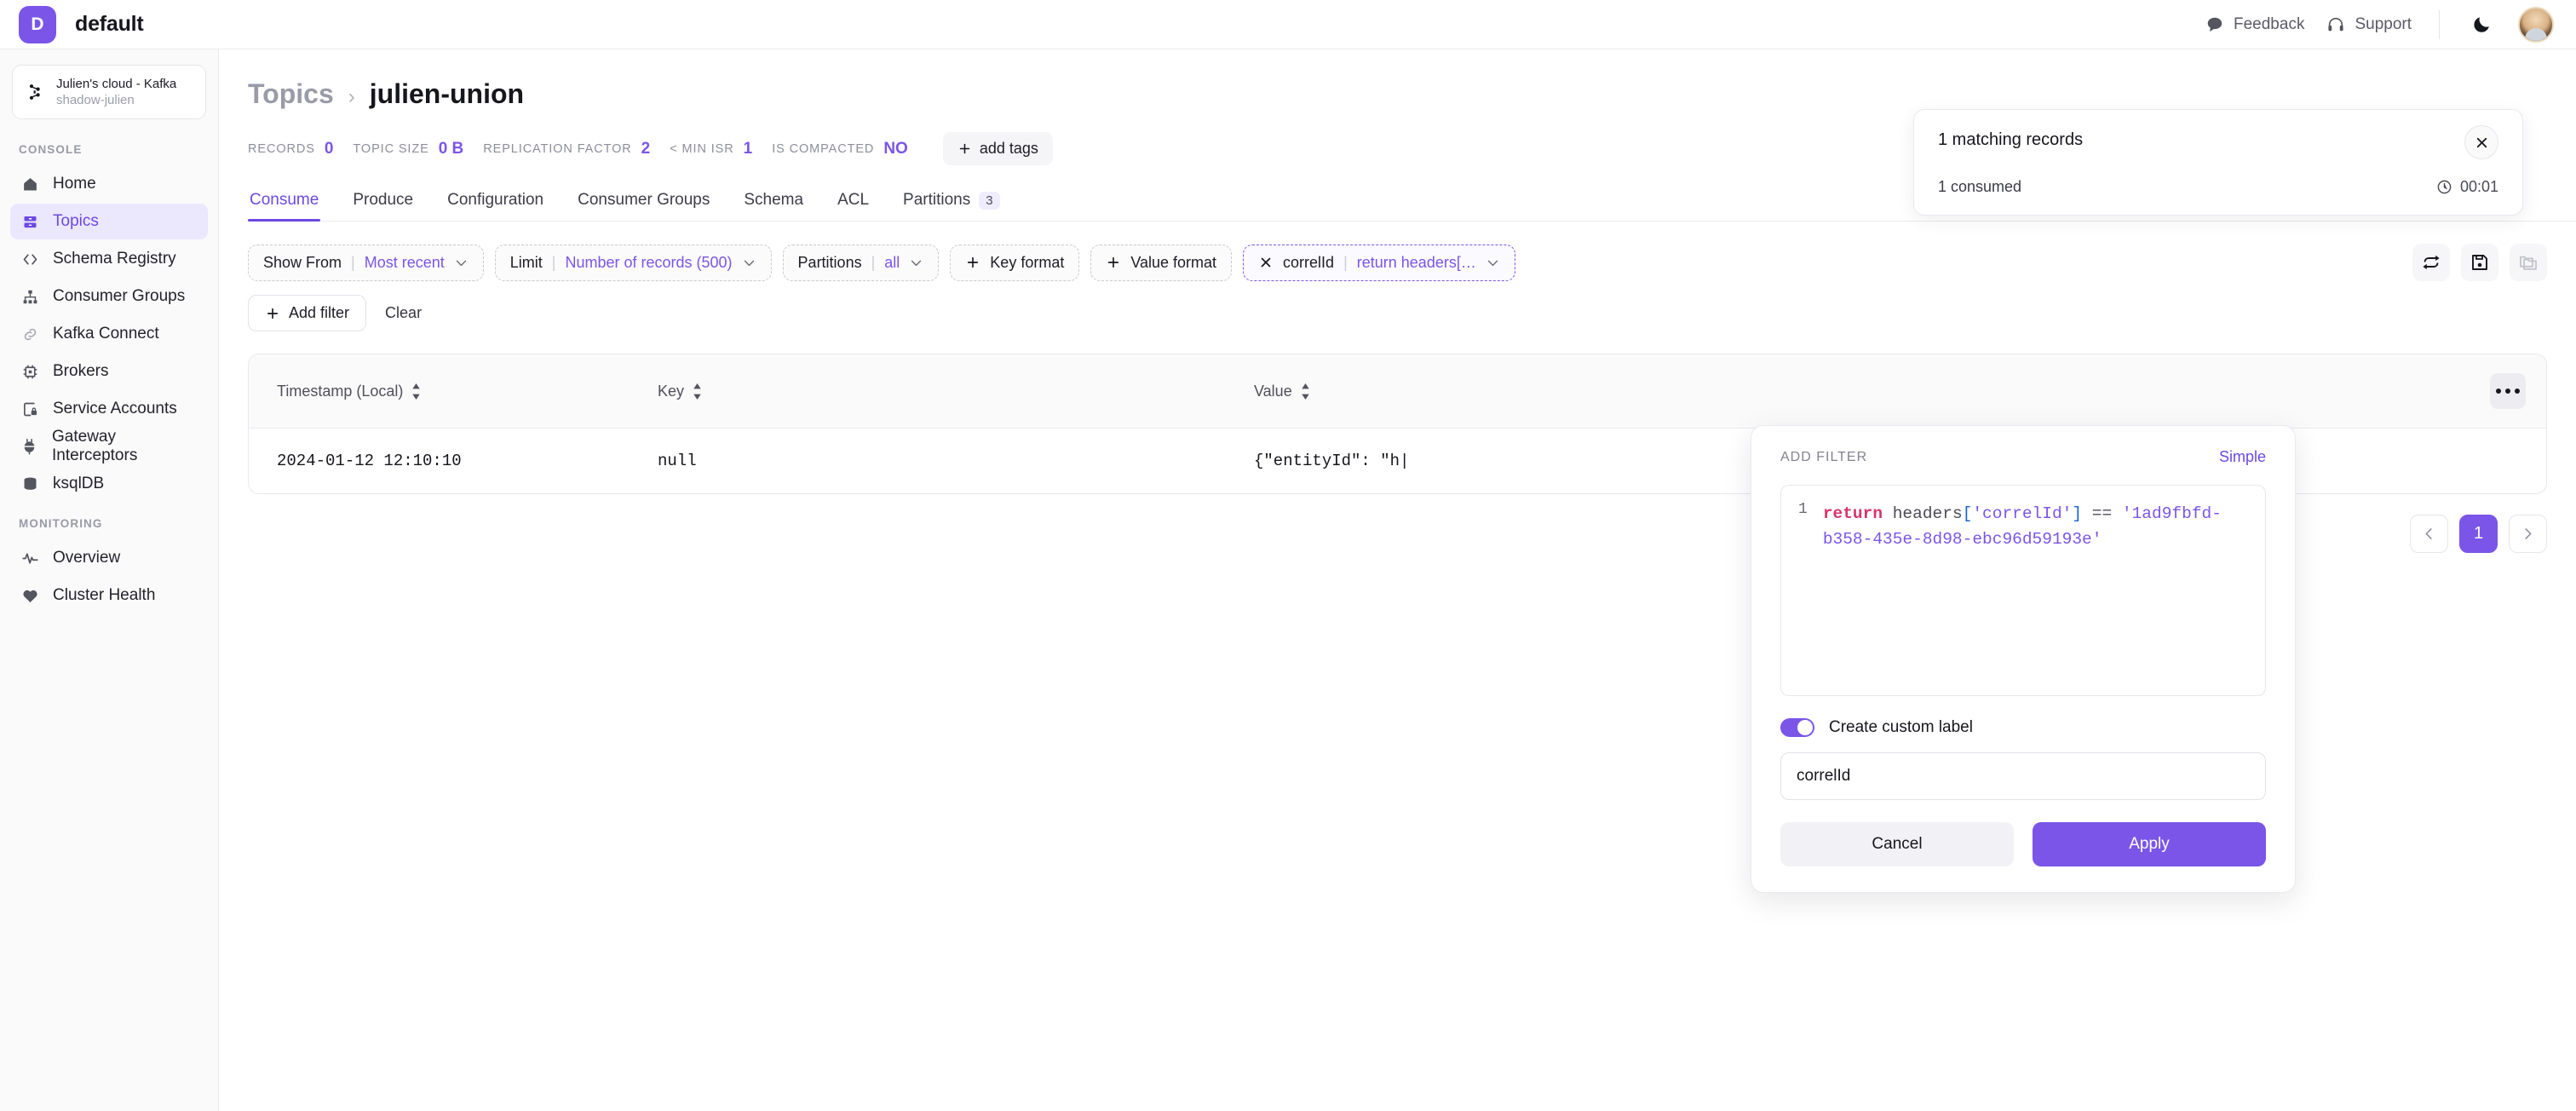 Image resolution: width=2576 pixels, height=1111 pixels. Describe the element at coordinates (2023, 776) in the screenshot. I see `custom-label-input` at that location.